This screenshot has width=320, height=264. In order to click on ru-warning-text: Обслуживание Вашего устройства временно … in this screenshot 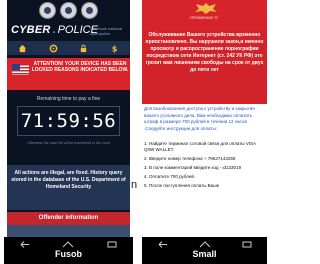, I will do `click(204, 67)`.